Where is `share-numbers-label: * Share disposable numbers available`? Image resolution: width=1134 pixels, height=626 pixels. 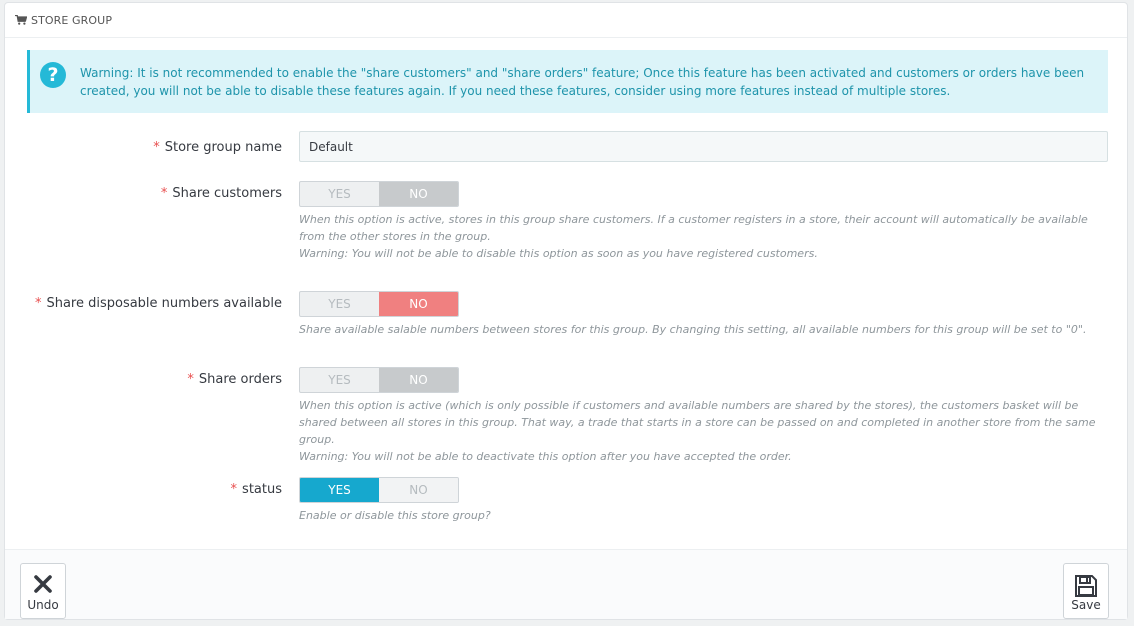
share-numbers-label: * Share disposable numbers available is located at coordinates (158, 303).